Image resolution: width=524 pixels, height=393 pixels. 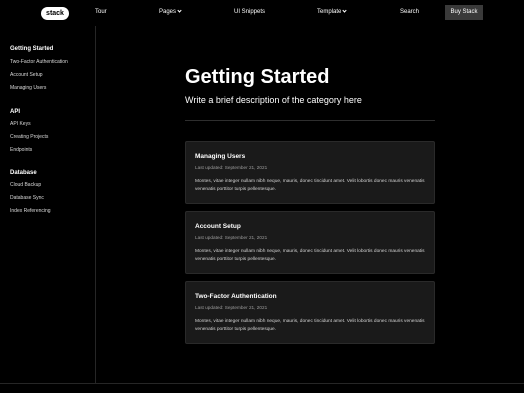 What do you see at coordinates (55, 13) in the screenshot?
I see `stack-logo: stack` at bounding box center [55, 13].